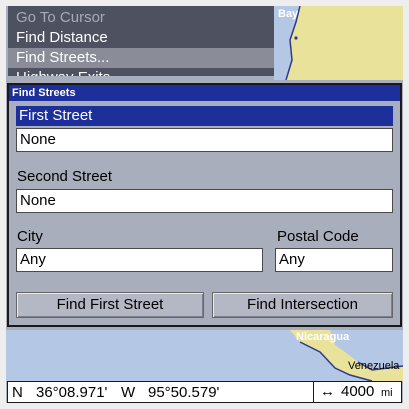 The image size is (409, 409). I want to click on first-street-label: First Street, so click(204, 116).